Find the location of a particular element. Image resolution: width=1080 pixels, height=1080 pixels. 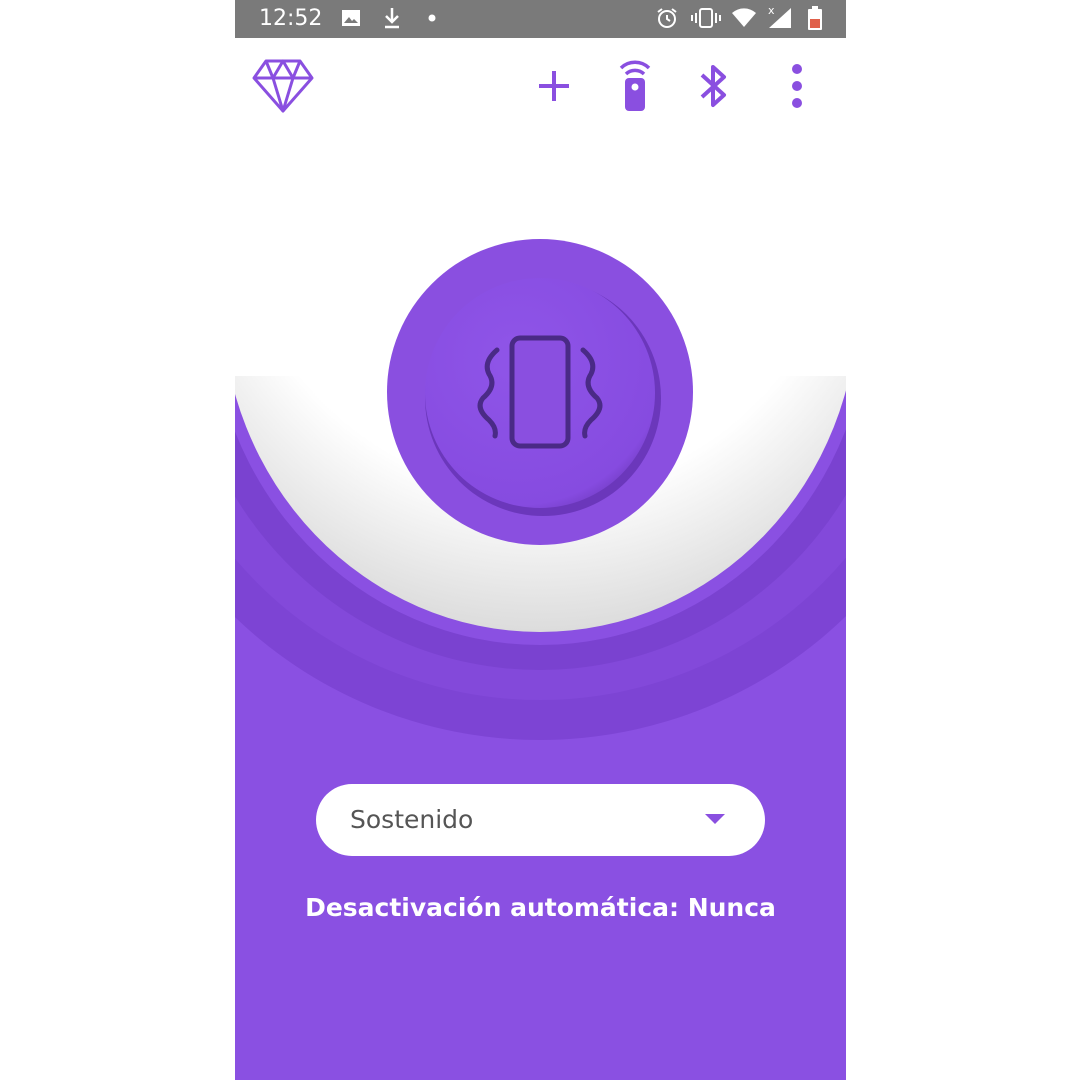

add-icon is located at coordinates (554, 86).